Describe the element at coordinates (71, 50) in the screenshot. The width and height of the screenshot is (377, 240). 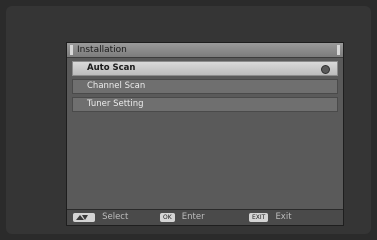
I see `titlebar-left-tab` at that location.